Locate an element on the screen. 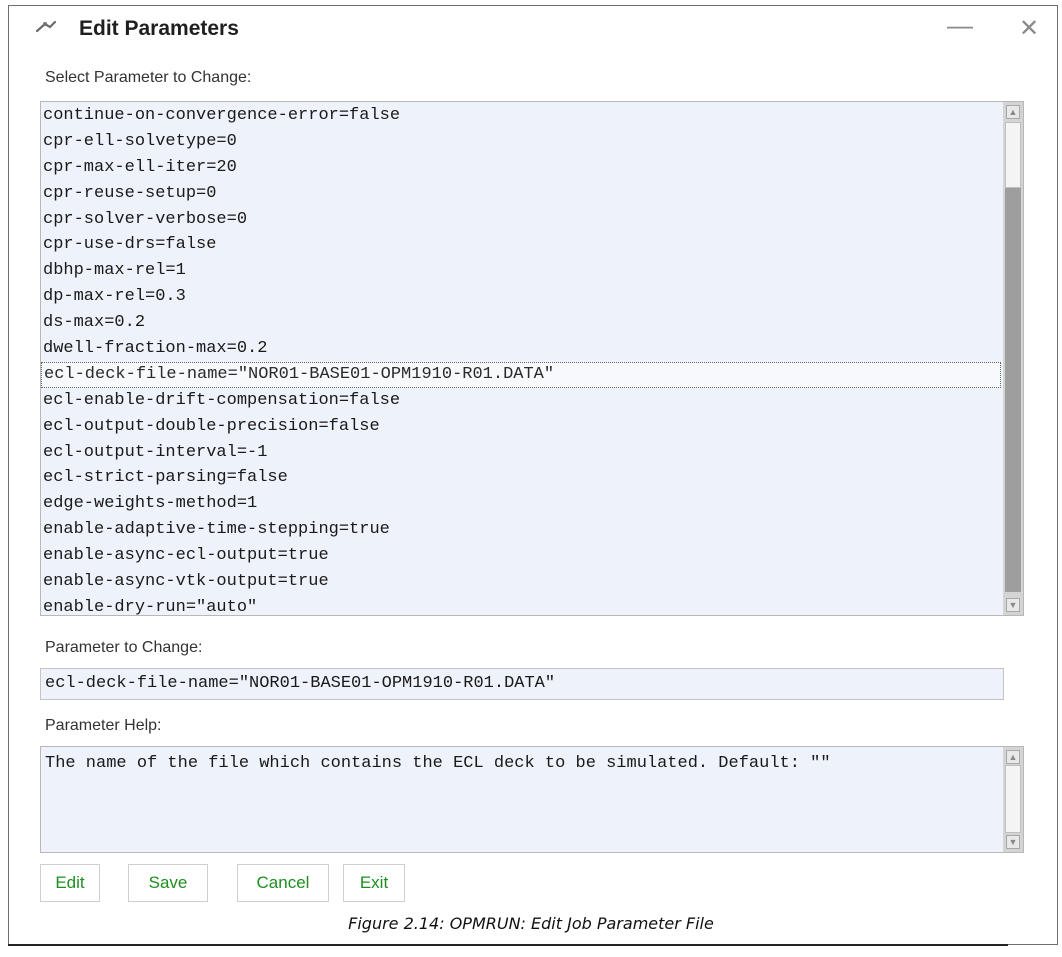 This screenshot has width=1062, height=957. parameter-help-label: Parameter Help: is located at coordinates (103, 725).